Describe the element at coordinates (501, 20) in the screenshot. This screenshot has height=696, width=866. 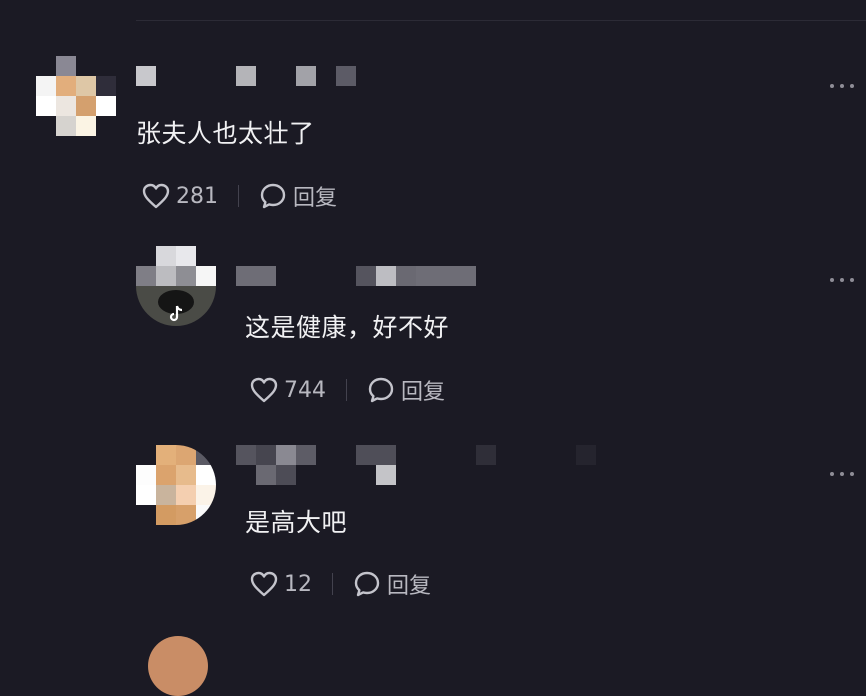
I see `top-divider` at that location.